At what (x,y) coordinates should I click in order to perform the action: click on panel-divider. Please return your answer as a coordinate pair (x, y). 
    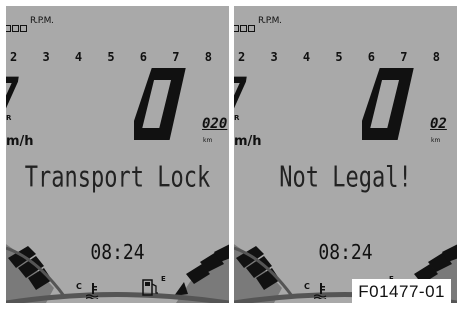
    Looking at the image, I should click on (232, 154).